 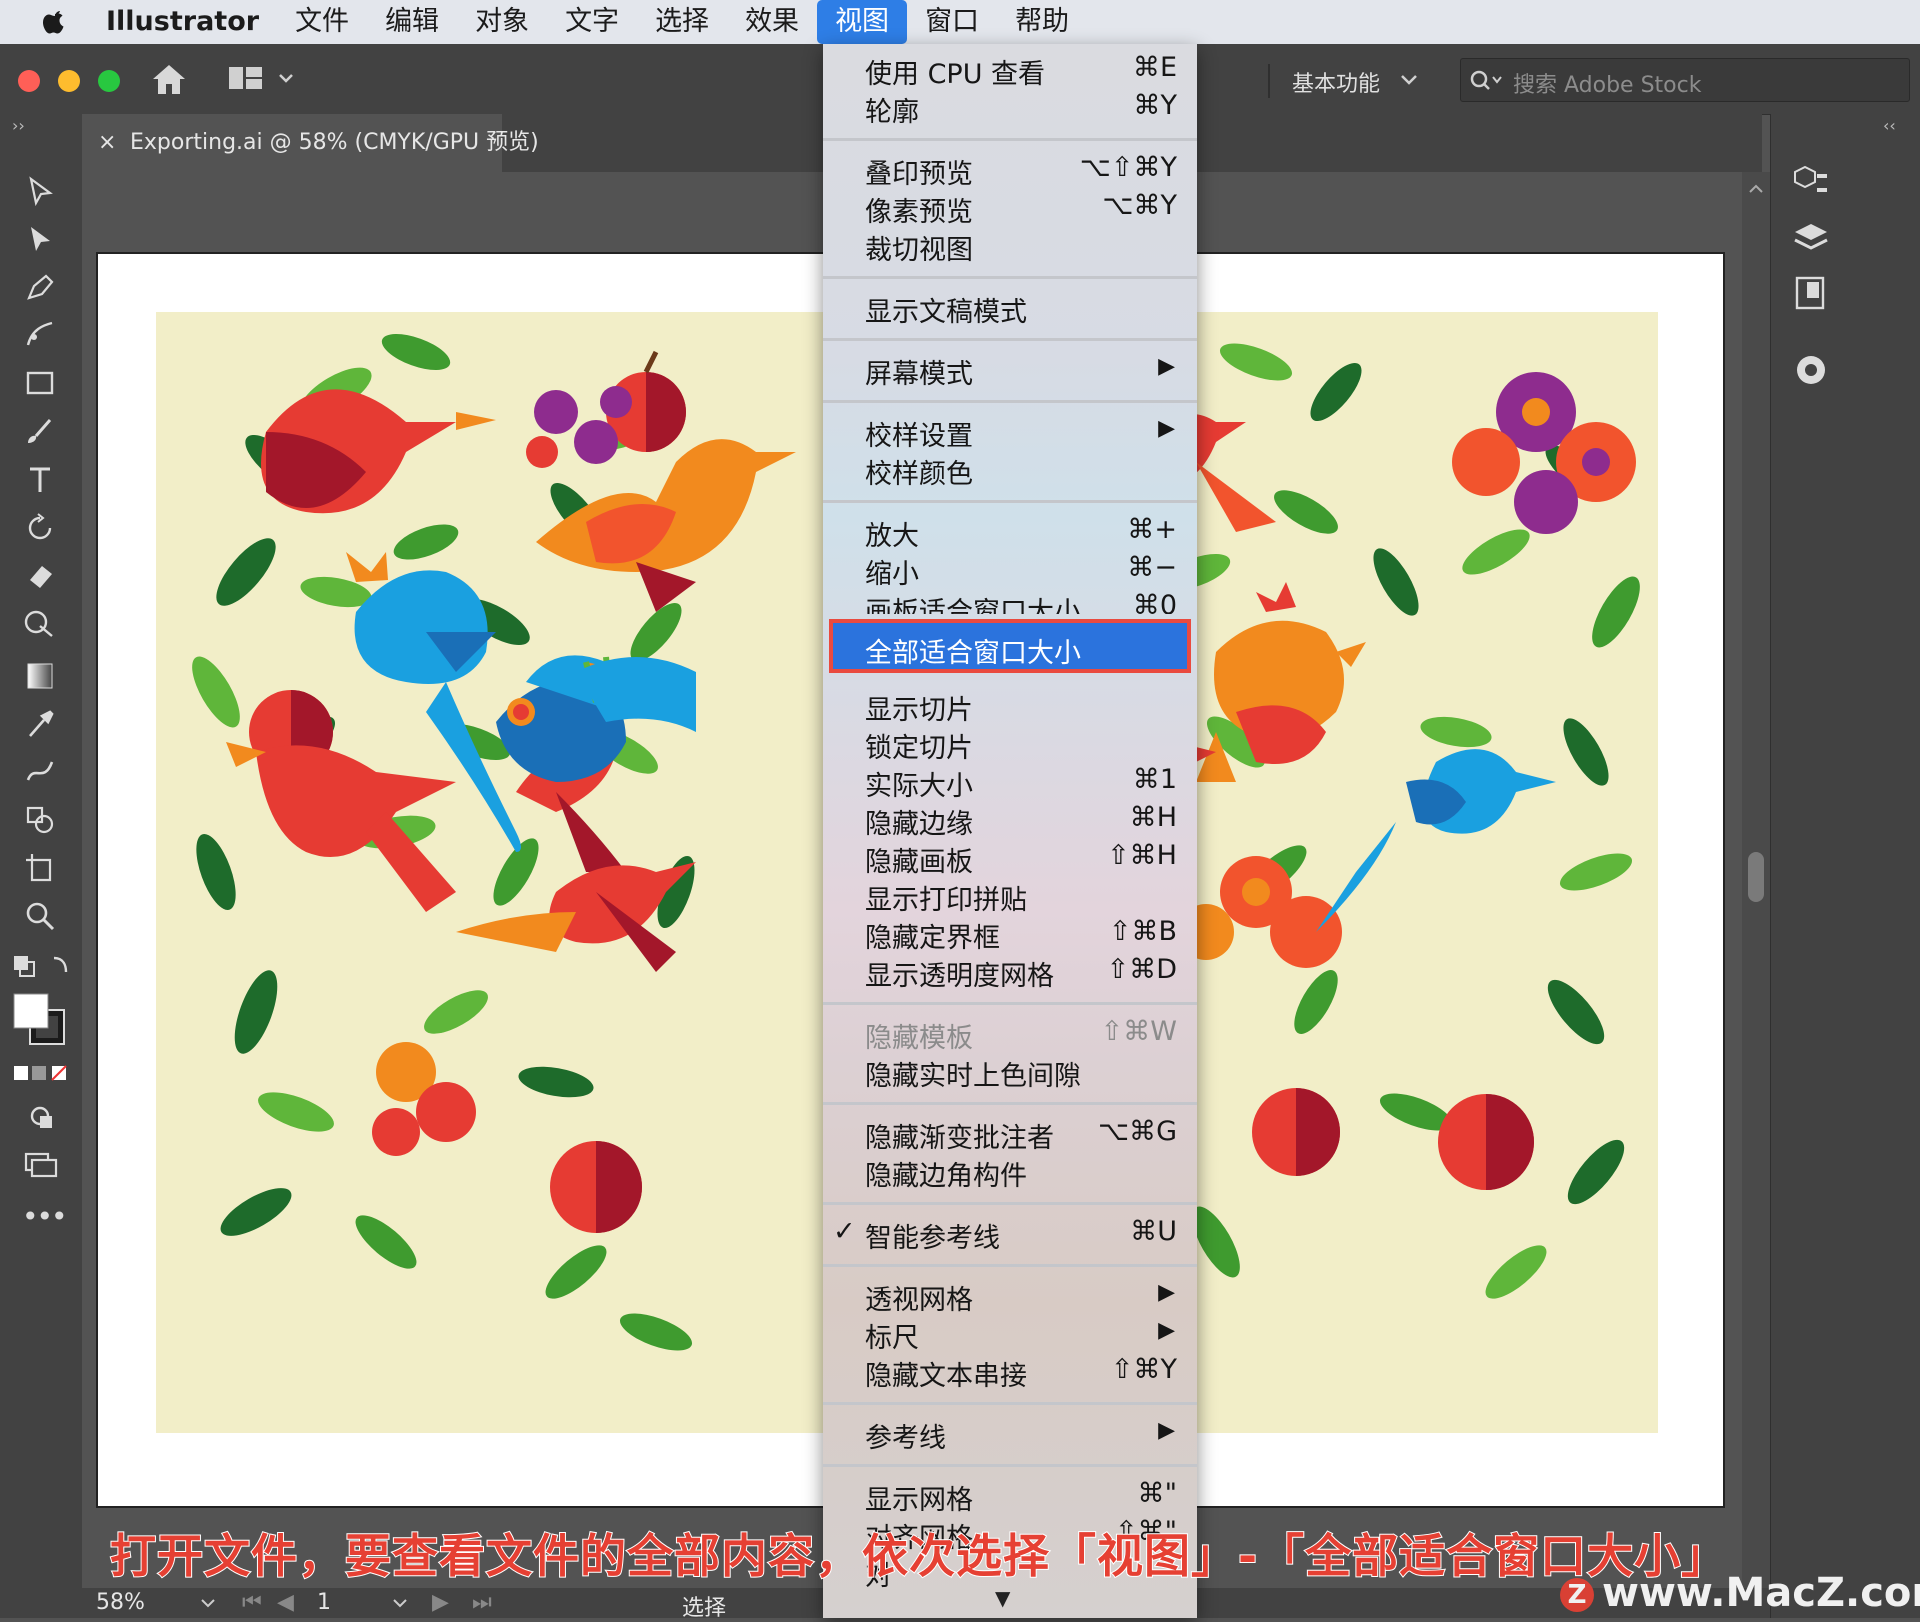 What do you see at coordinates (1010, 820) in the screenshot?
I see `menu-item-hide-edges: 隐藏边缘 ⌘H` at bounding box center [1010, 820].